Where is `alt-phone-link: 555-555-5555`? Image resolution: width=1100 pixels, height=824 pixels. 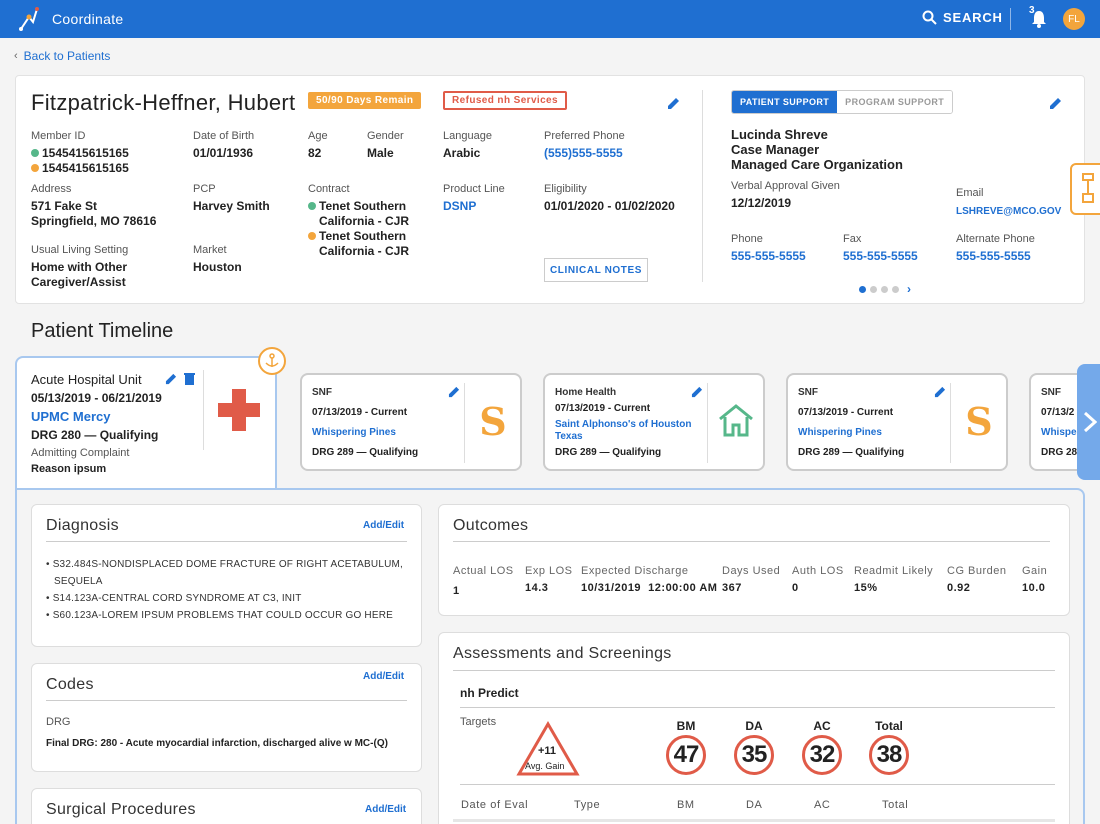 alt-phone-link: 555-555-5555 is located at coordinates (993, 256).